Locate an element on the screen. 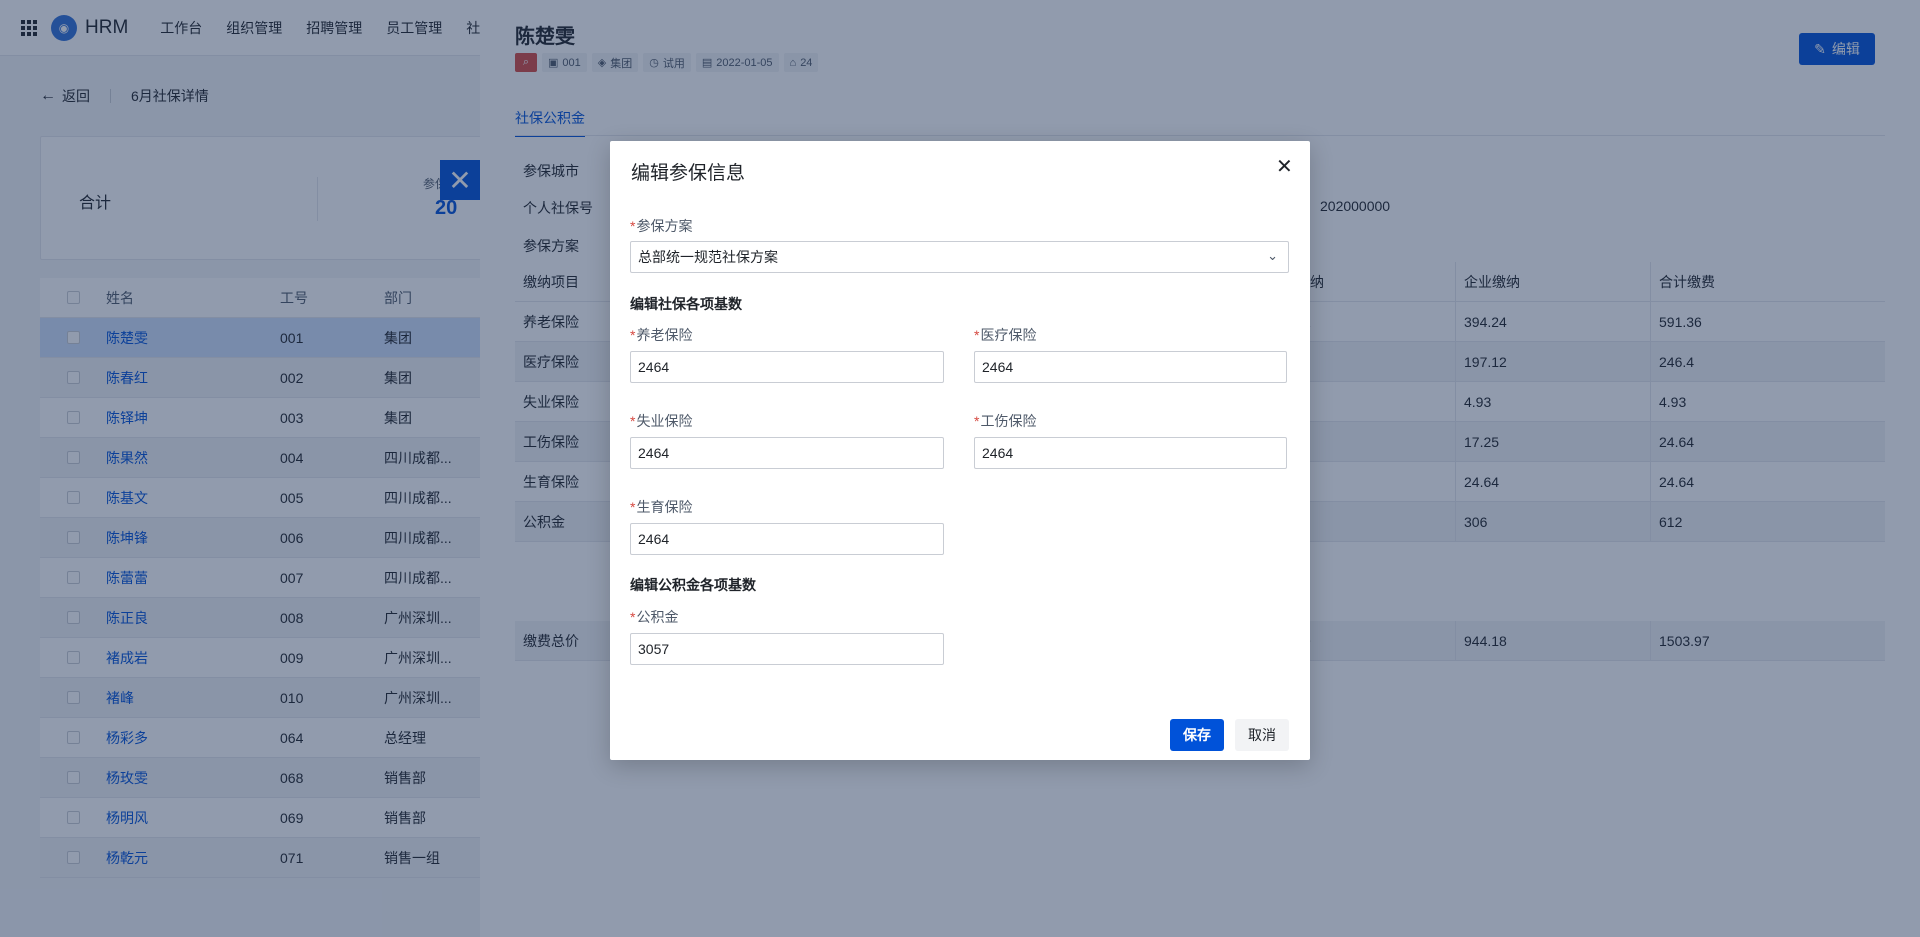 Image resolution: width=1920 pixels, height=937 pixels. modal-title: 编辑参保信息 is located at coordinates (688, 173).